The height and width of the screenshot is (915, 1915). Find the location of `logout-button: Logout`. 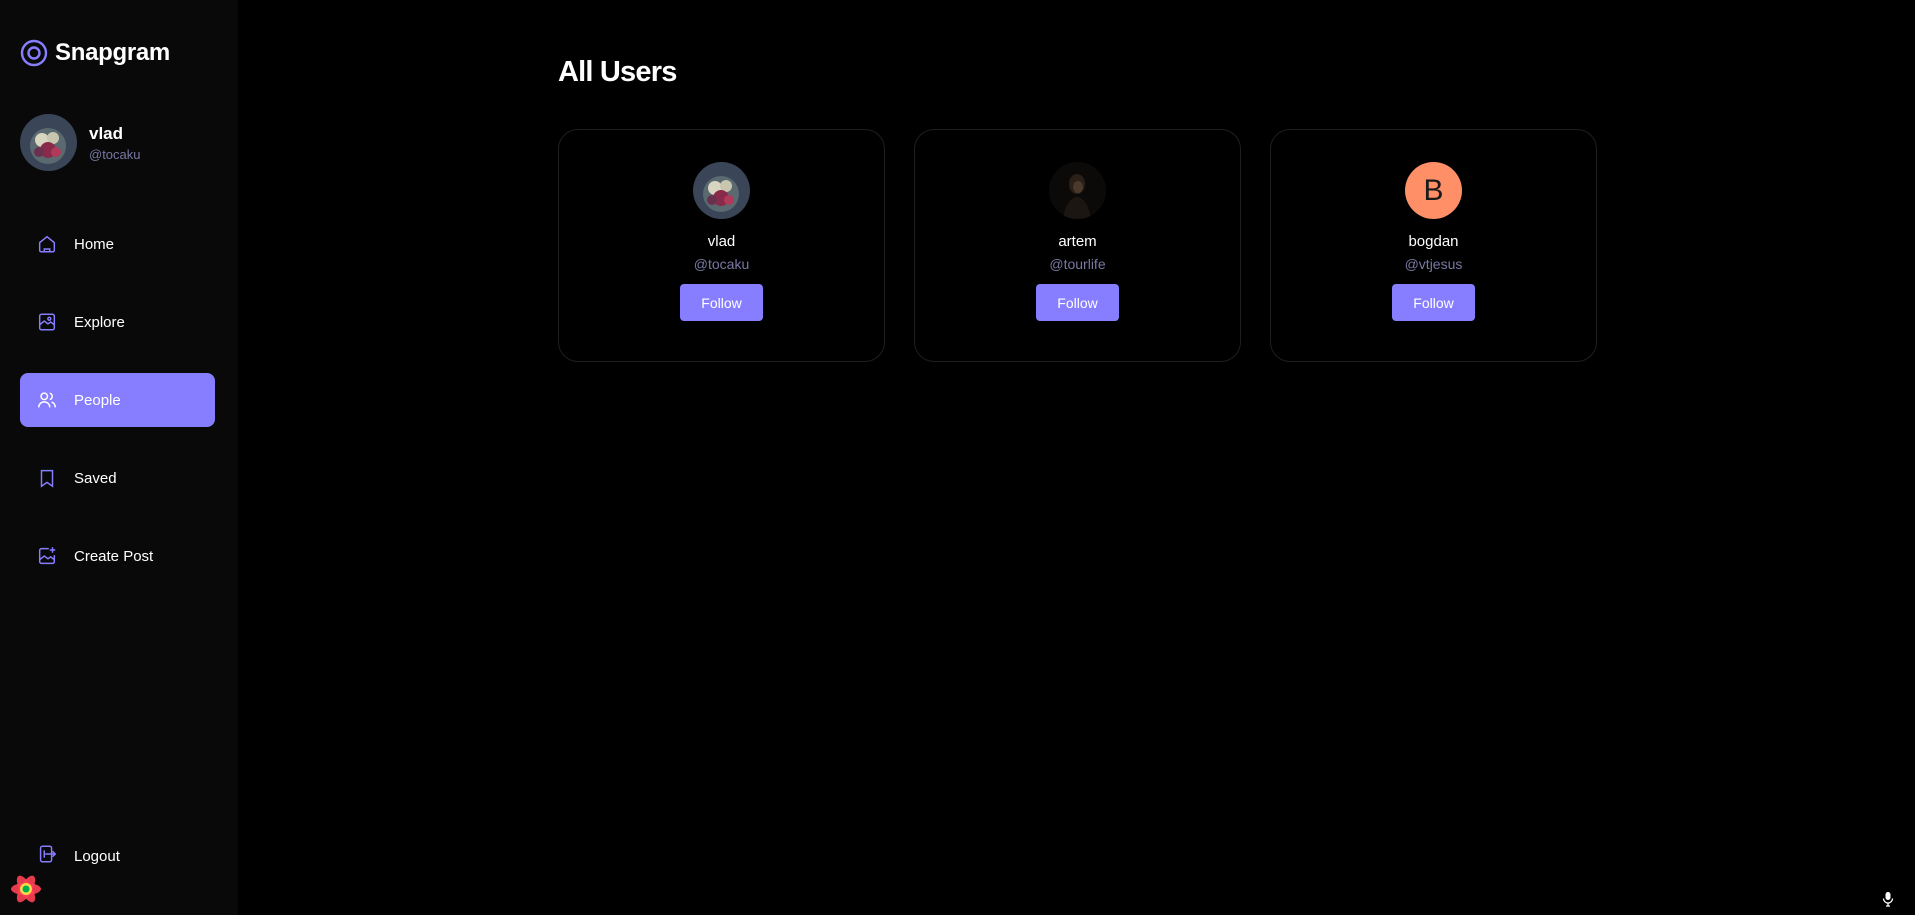

logout-button: Logout is located at coordinates (117, 856).